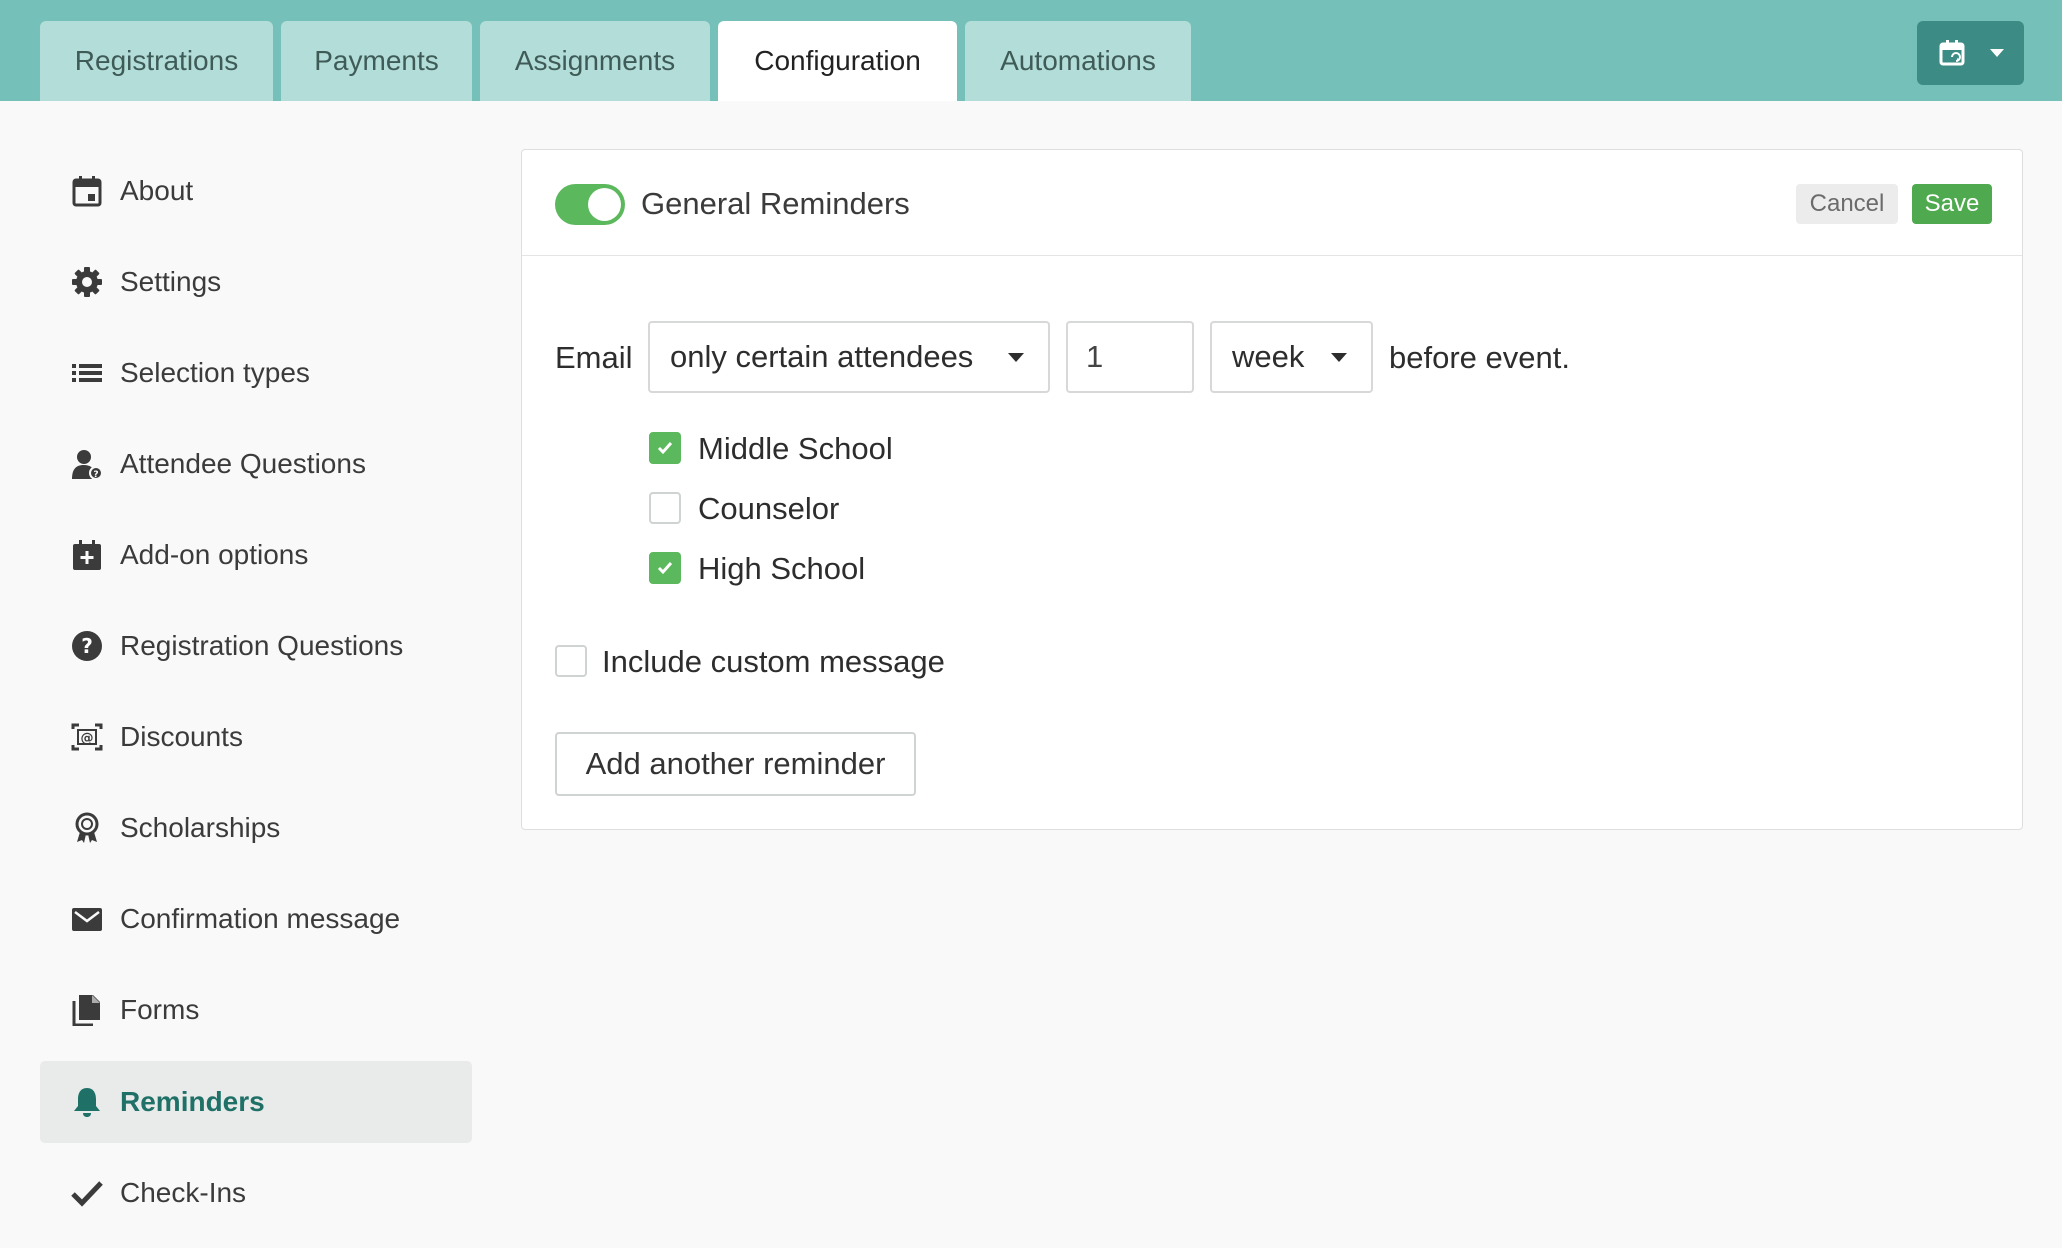 The image size is (2062, 1248). What do you see at coordinates (181, 736) in the screenshot?
I see `sidebar-item-label: Discounts` at bounding box center [181, 736].